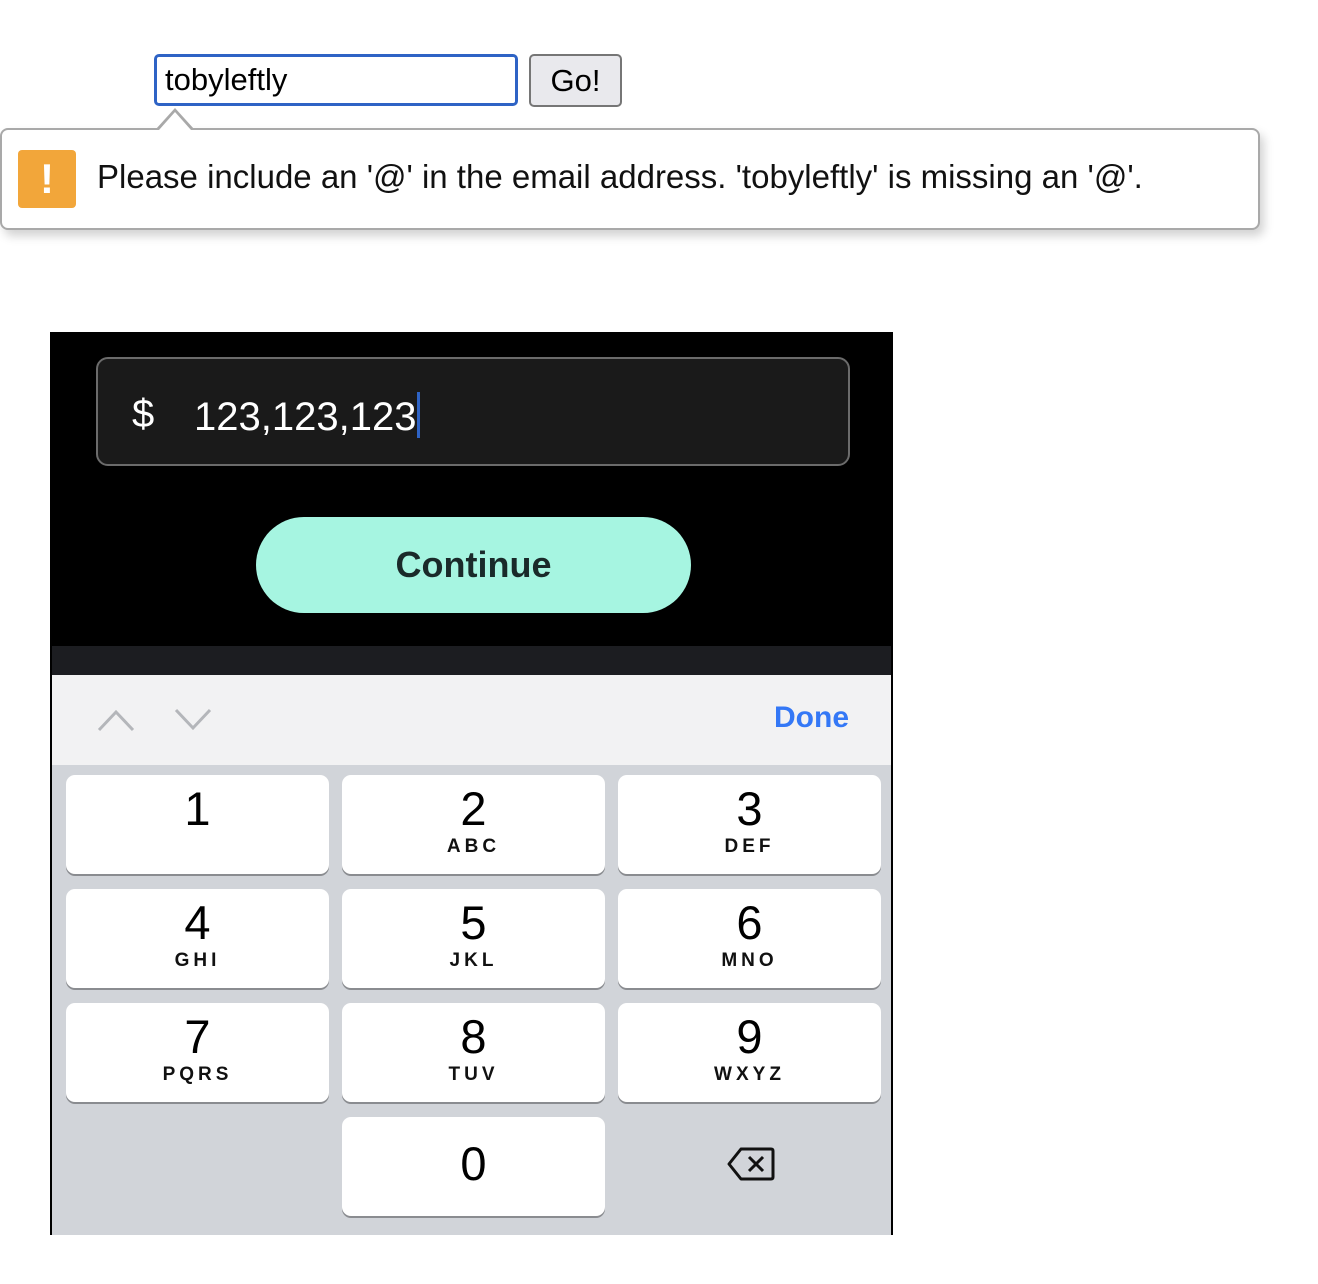  I want to click on key-5: 5 JKL, so click(473, 938).